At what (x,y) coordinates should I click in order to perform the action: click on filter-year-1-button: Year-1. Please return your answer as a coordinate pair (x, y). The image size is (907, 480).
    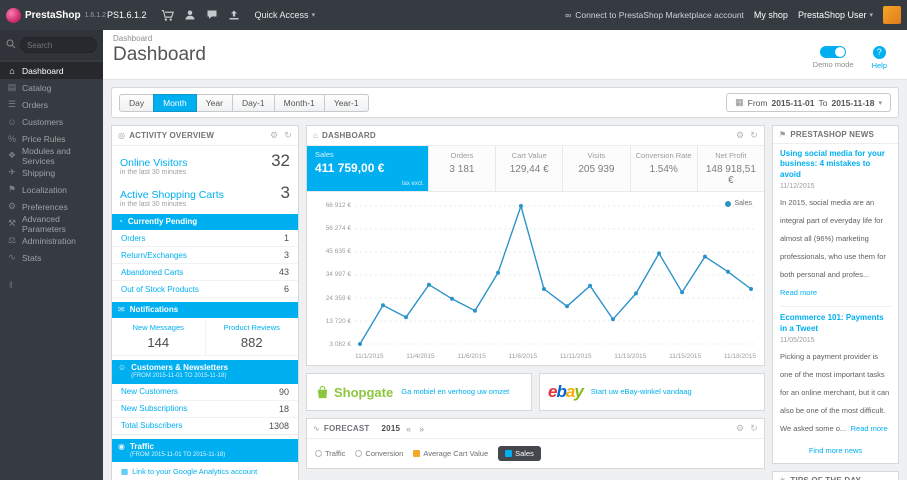
    Looking at the image, I should click on (346, 102).